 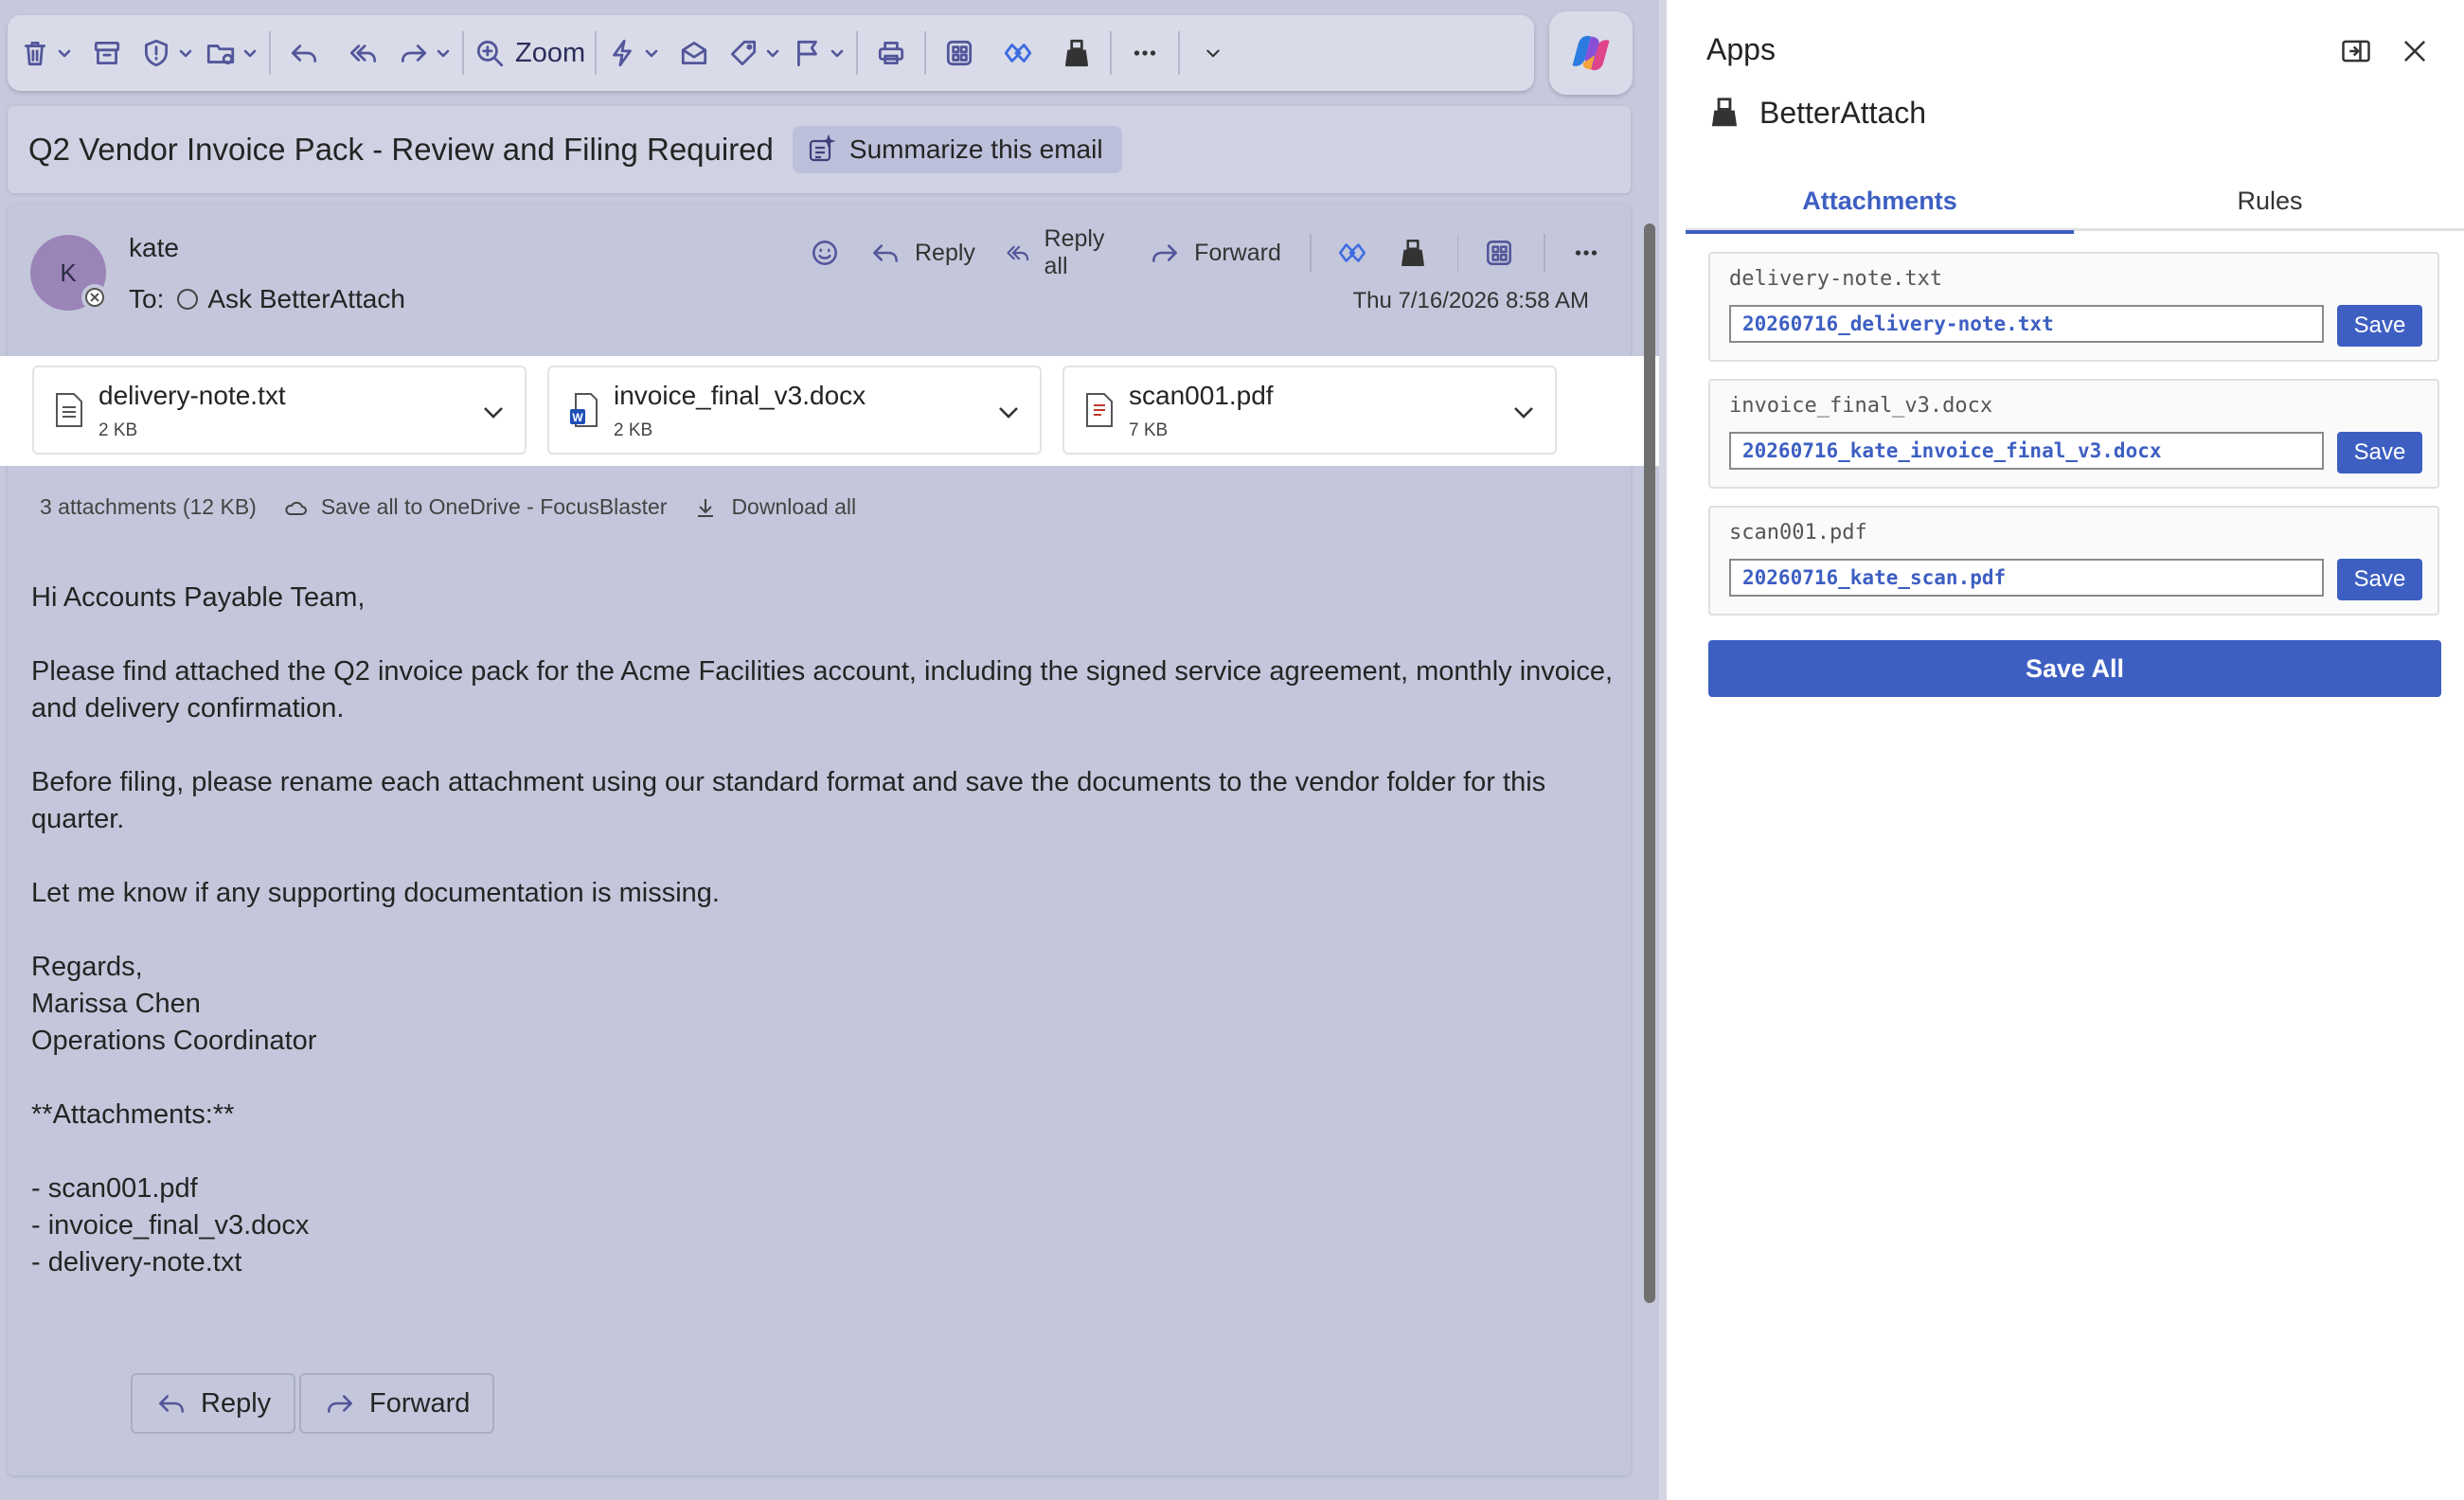 What do you see at coordinates (2026, 578) in the screenshot?
I see `new-filename-input: 20260716_kate_scan.pdf` at bounding box center [2026, 578].